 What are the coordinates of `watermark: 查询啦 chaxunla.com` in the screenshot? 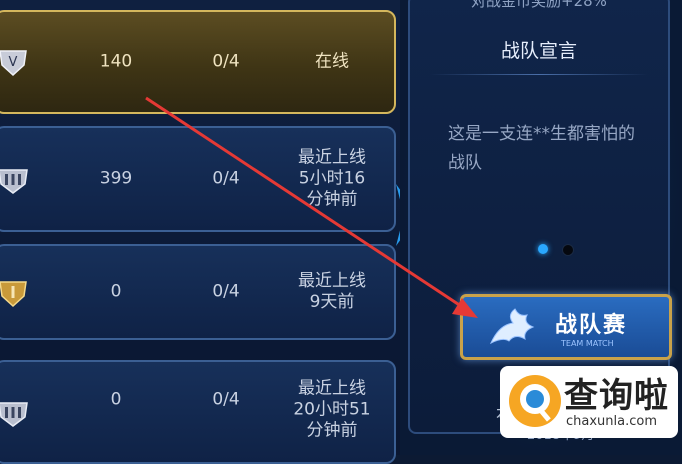 It's located at (589, 402).